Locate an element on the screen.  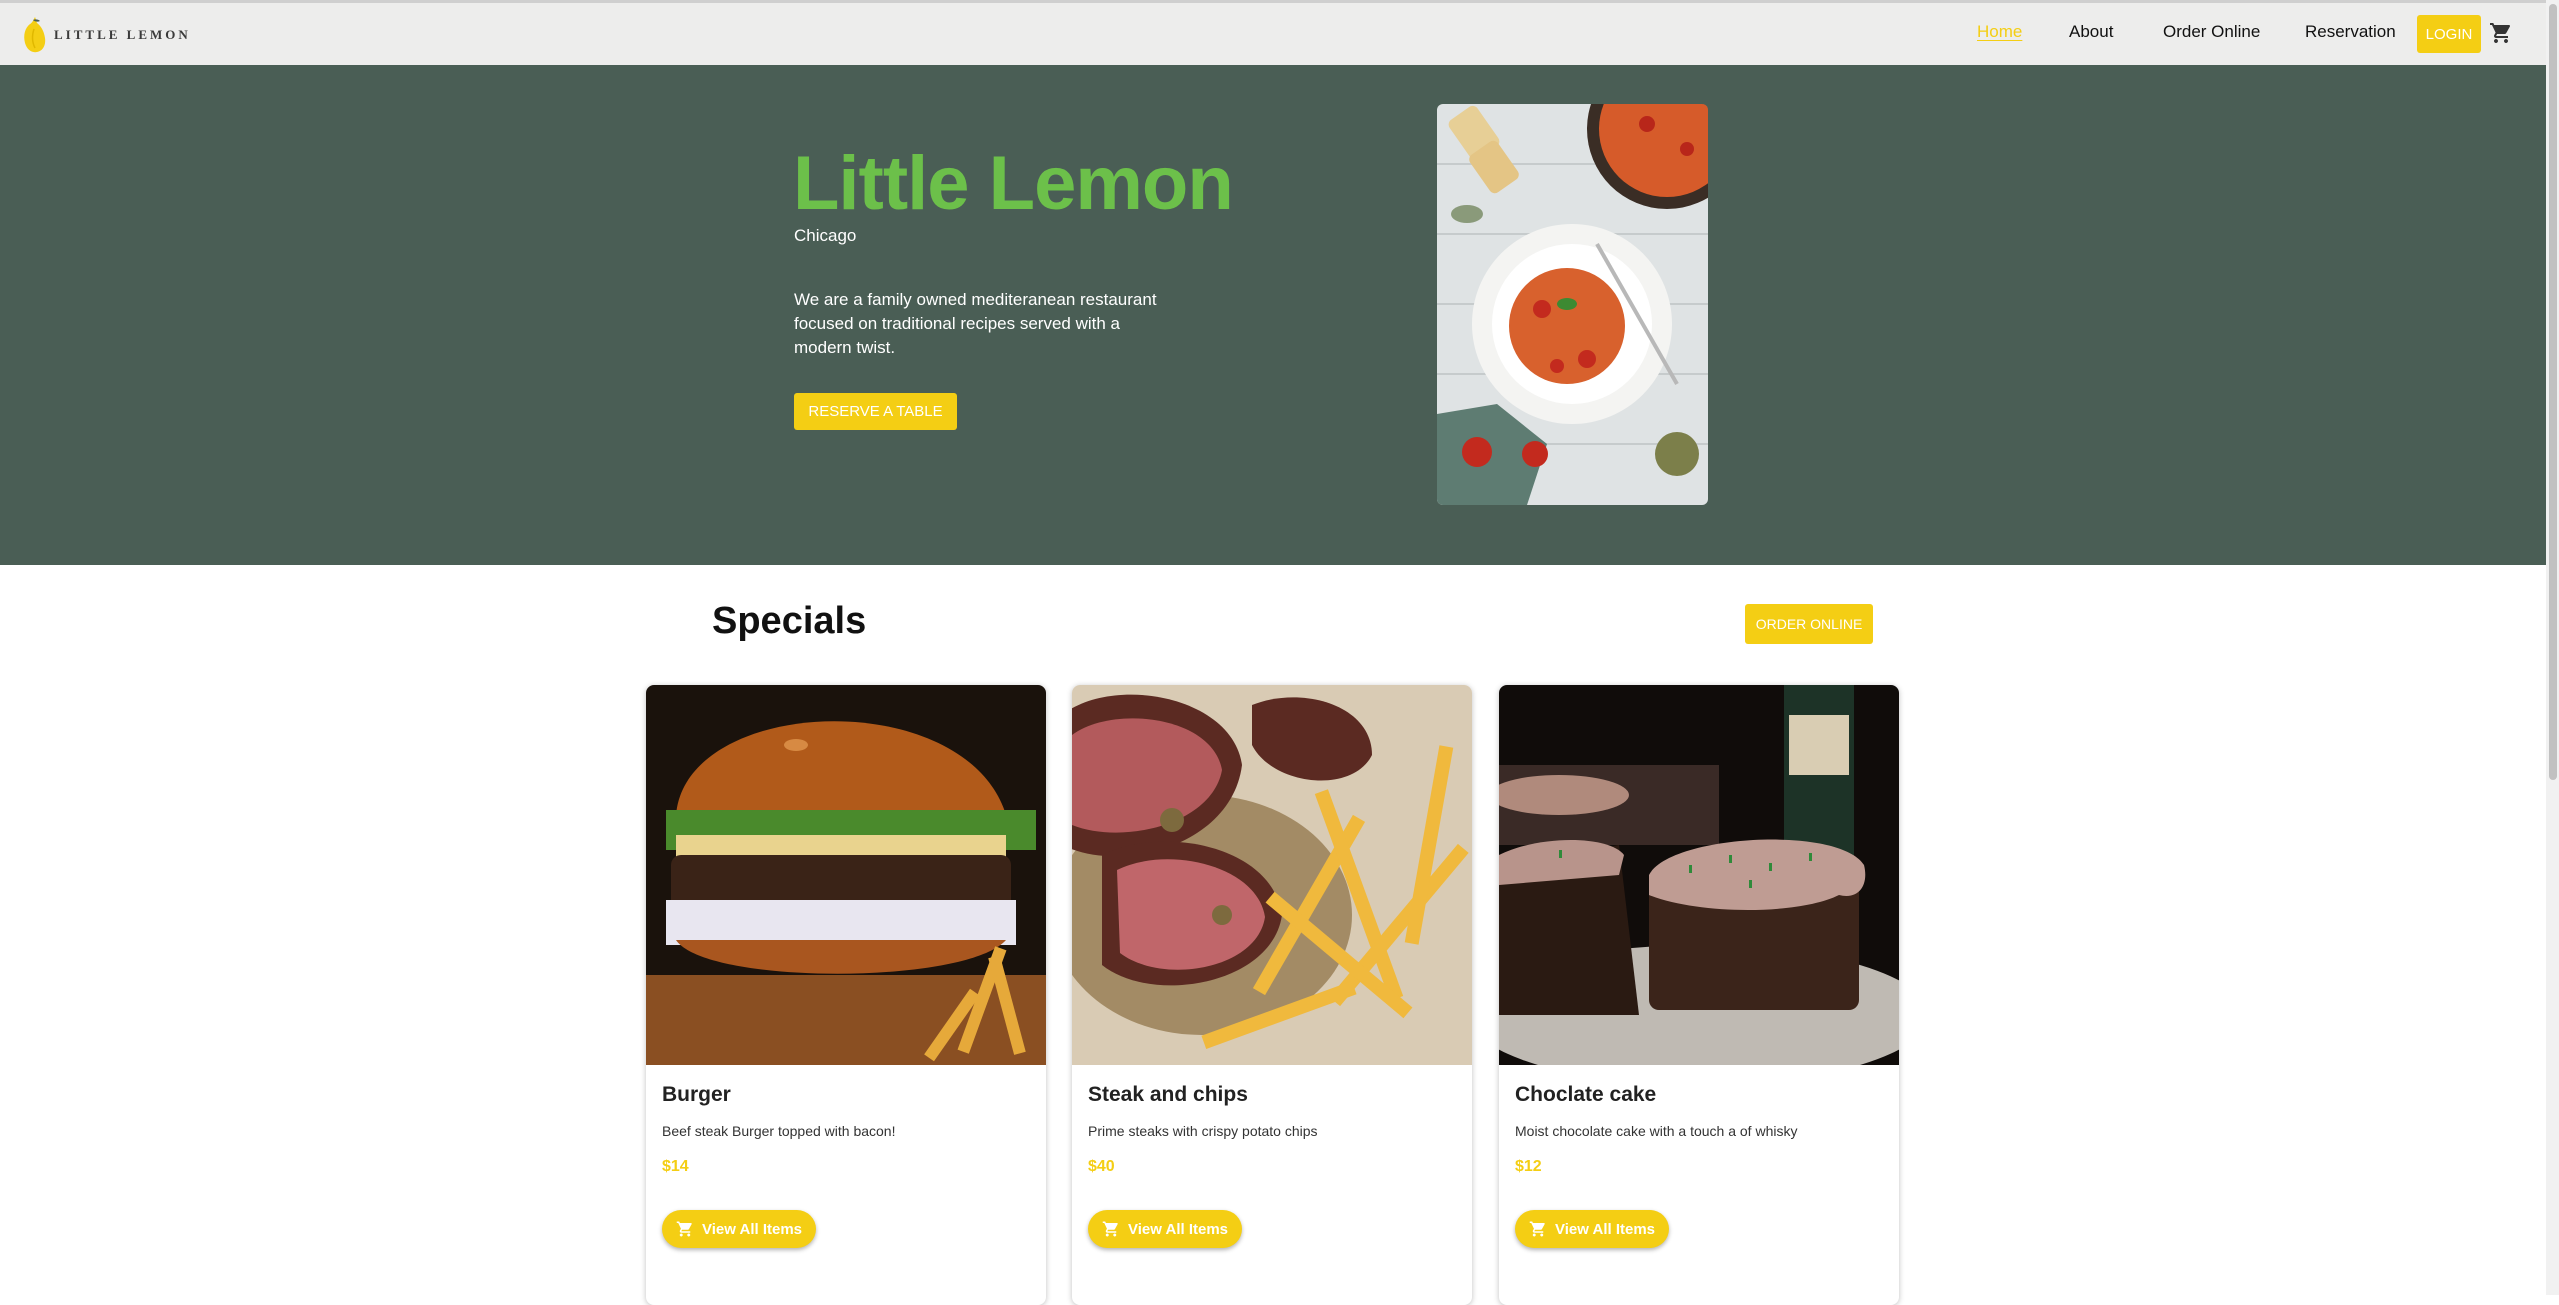
card-price: $40 is located at coordinates (1101, 1166).